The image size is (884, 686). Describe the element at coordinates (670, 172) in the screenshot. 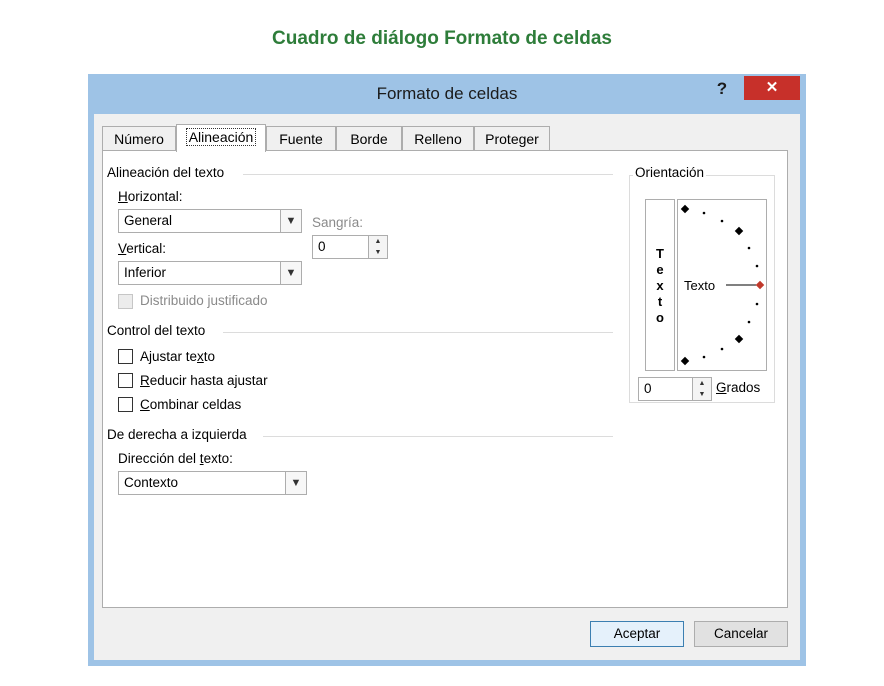

I see `orientation-heading: Orientación` at that location.